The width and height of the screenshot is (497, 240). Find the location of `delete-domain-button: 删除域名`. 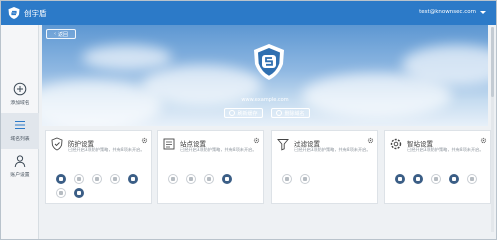

delete-domain-button: 删除域名 is located at coordinates (290, 113).